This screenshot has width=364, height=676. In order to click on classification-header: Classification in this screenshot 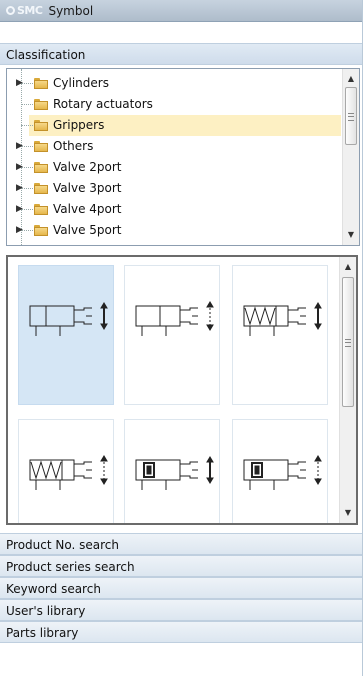, I will do `click(181, 54)`.